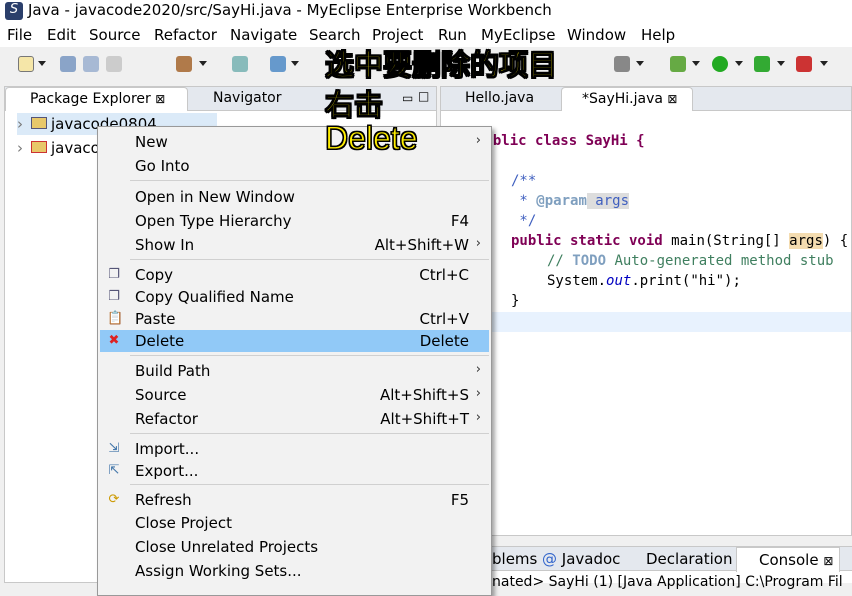 The image size is (852, 596). Describe the element at coordinates (114, 64) in the screenshot. I see `print-icon` at that location.